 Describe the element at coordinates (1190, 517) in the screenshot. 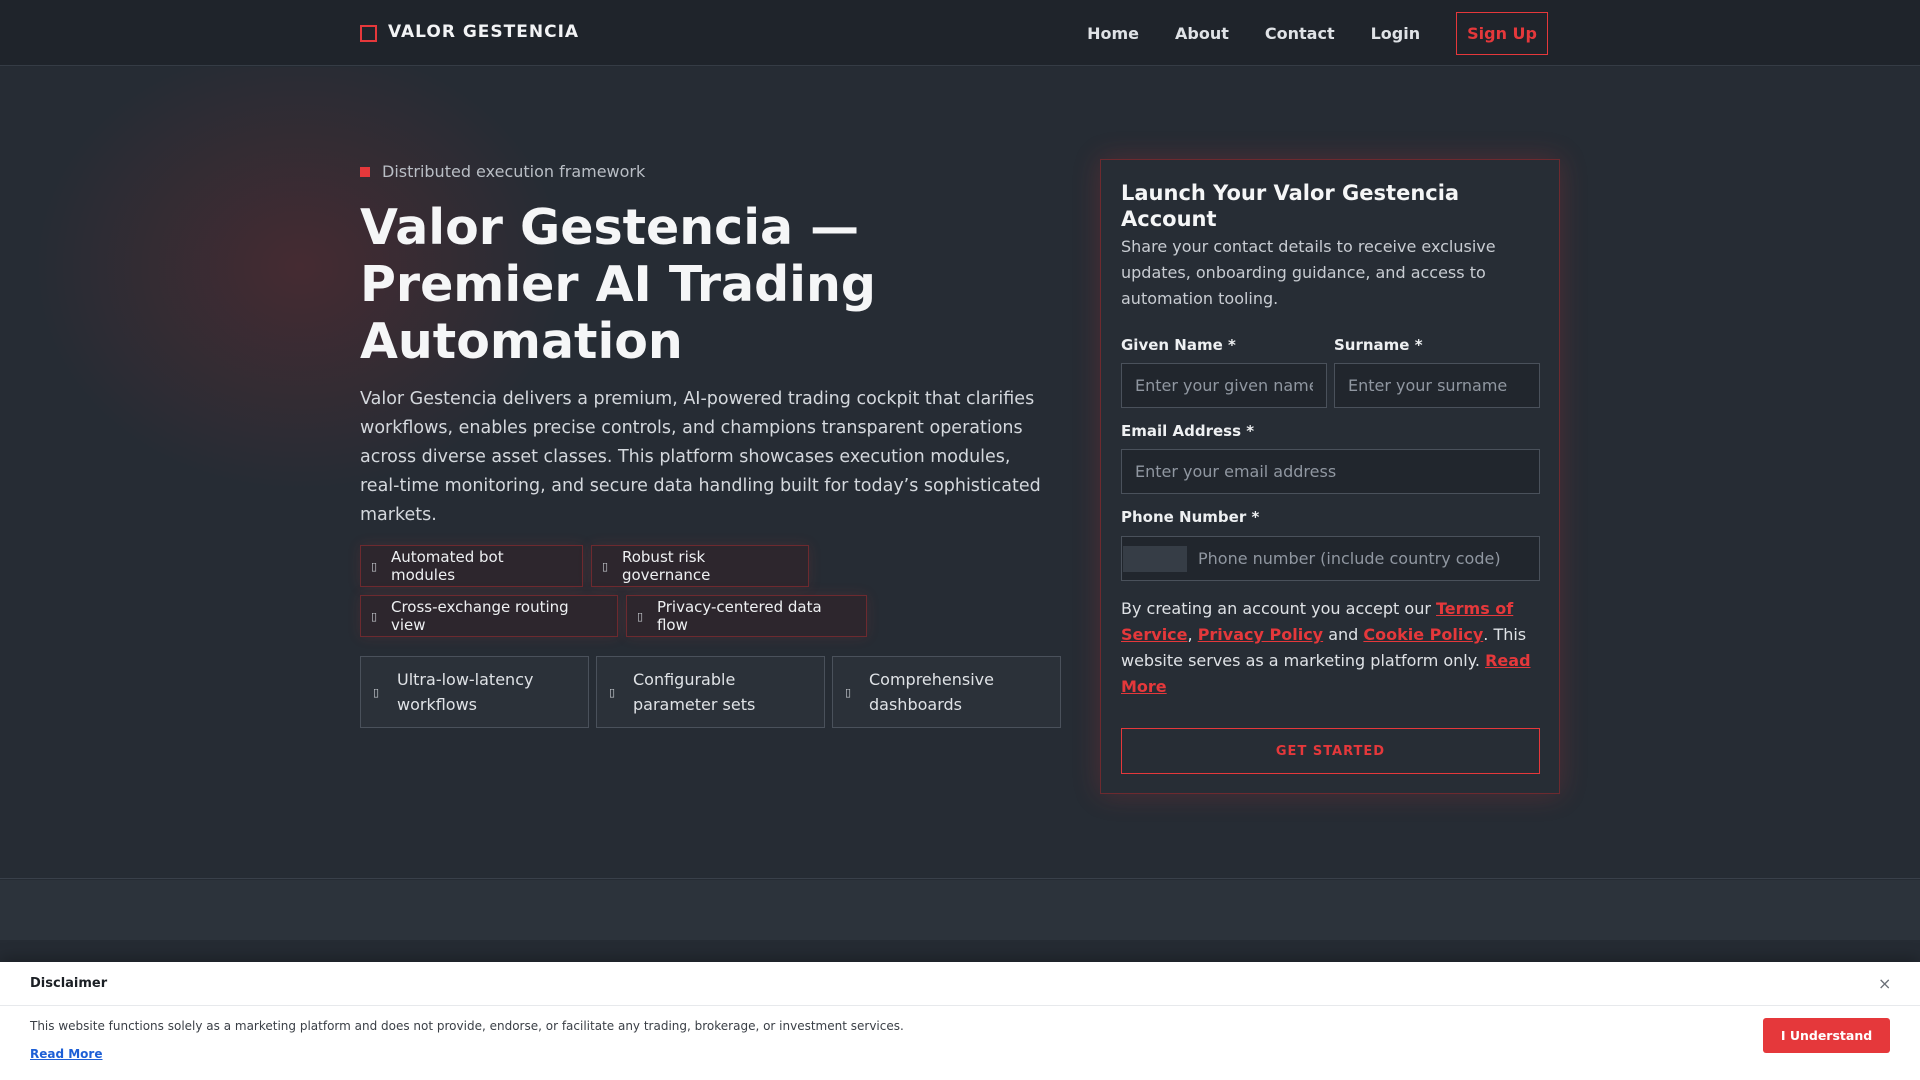

I see `phone-label: Phone Number *` at that location.